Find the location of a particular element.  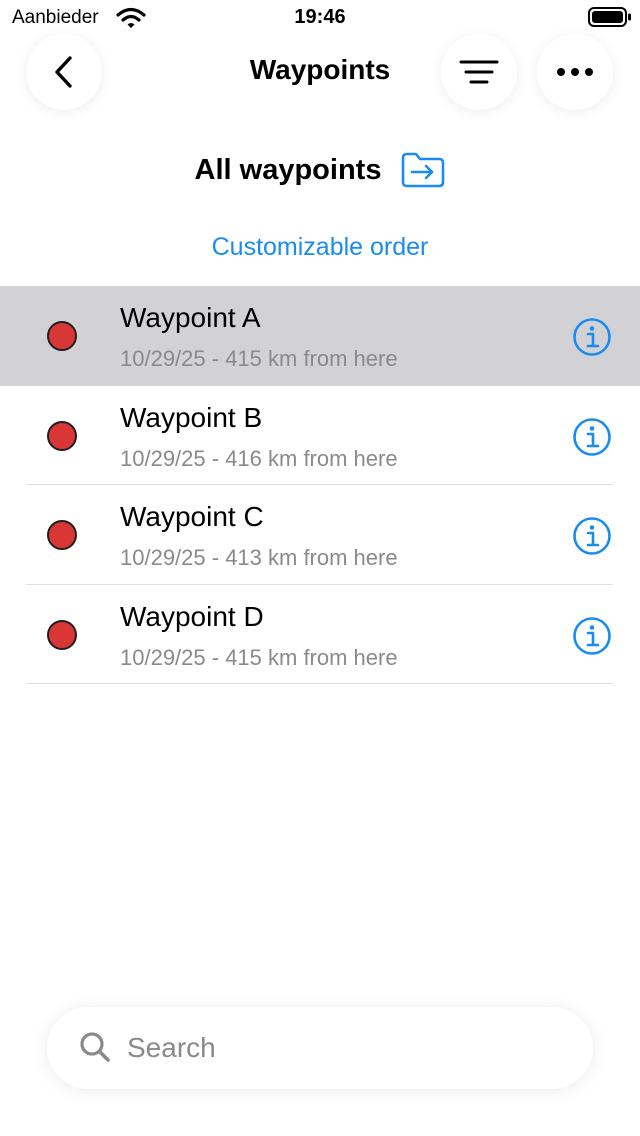

waypoint-row: Waypoint D 10/29/25 - 415 km from here is located at coordinates (320, 634).